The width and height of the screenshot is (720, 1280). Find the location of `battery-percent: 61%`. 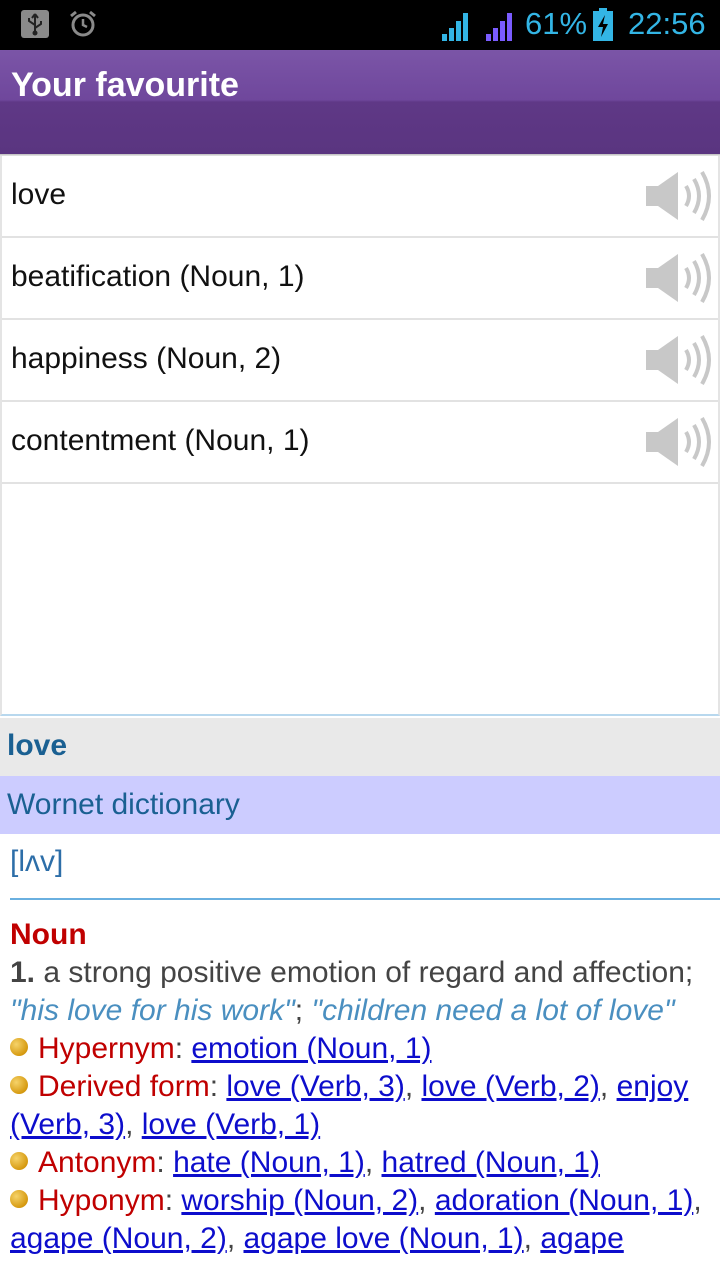

battery-percent: 61% is located at coordinates (556, 23).